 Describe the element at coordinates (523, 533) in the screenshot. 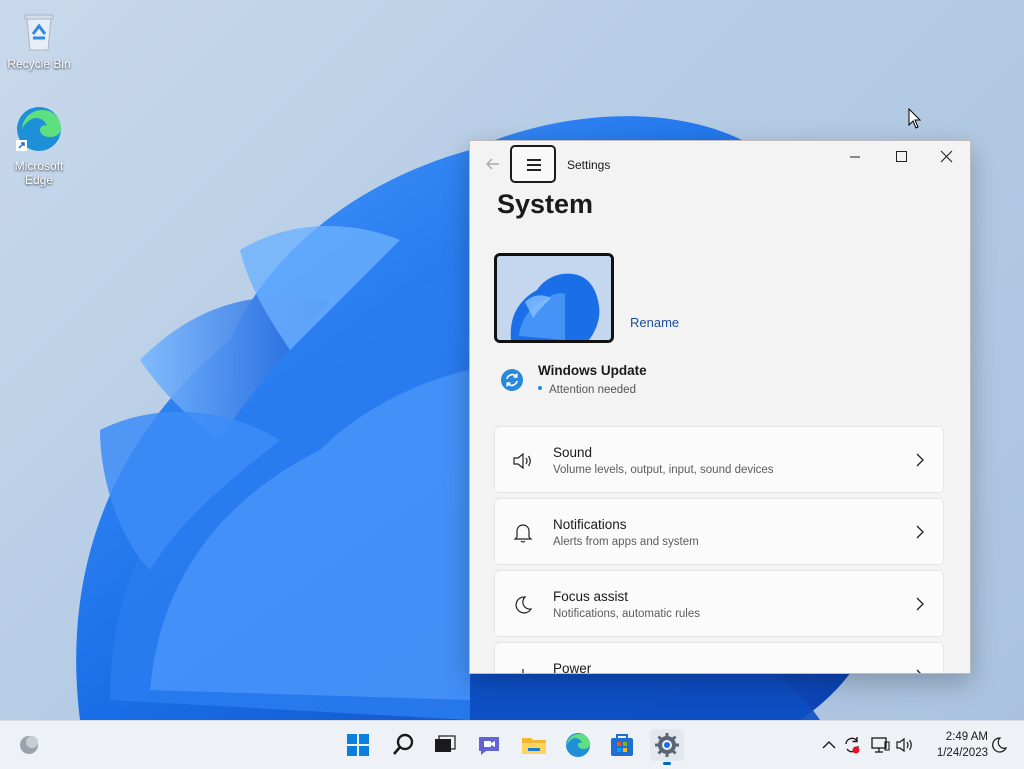

I see `bell-icon` at that location.